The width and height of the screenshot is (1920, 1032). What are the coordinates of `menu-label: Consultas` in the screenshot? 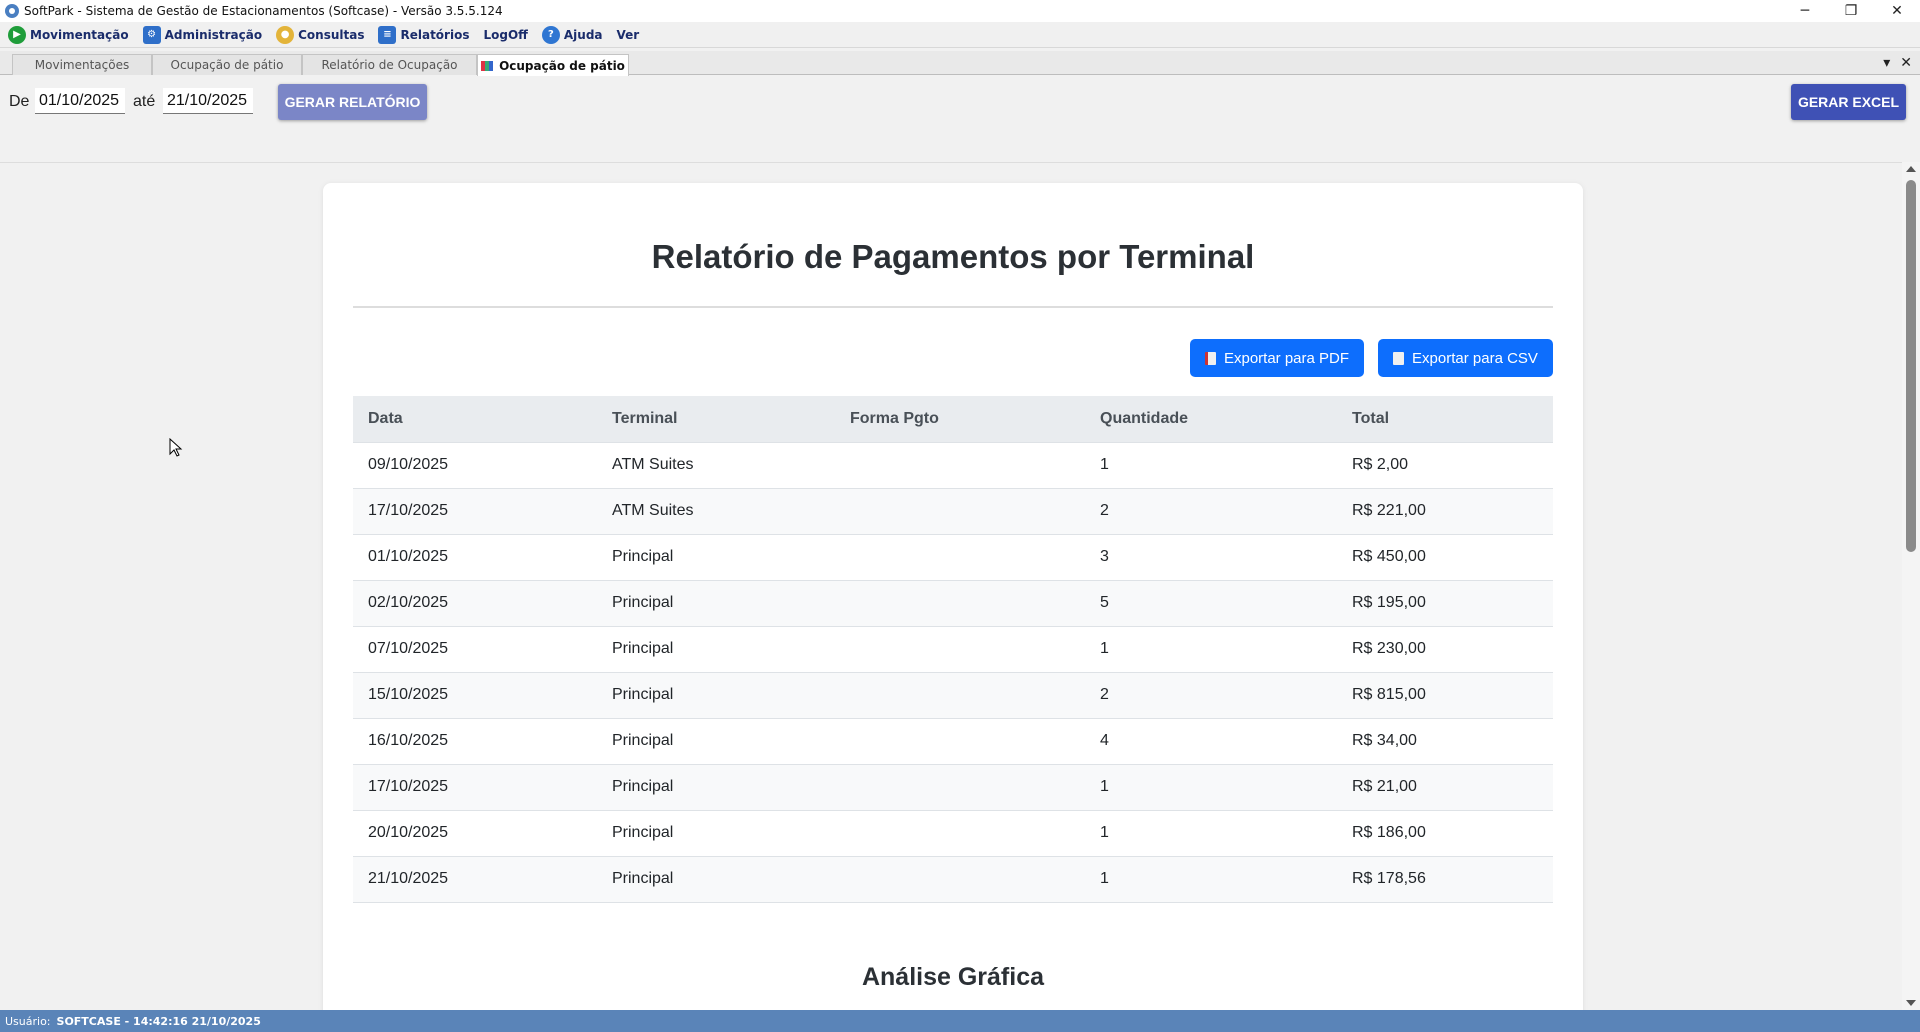 It's located at (331, 34).